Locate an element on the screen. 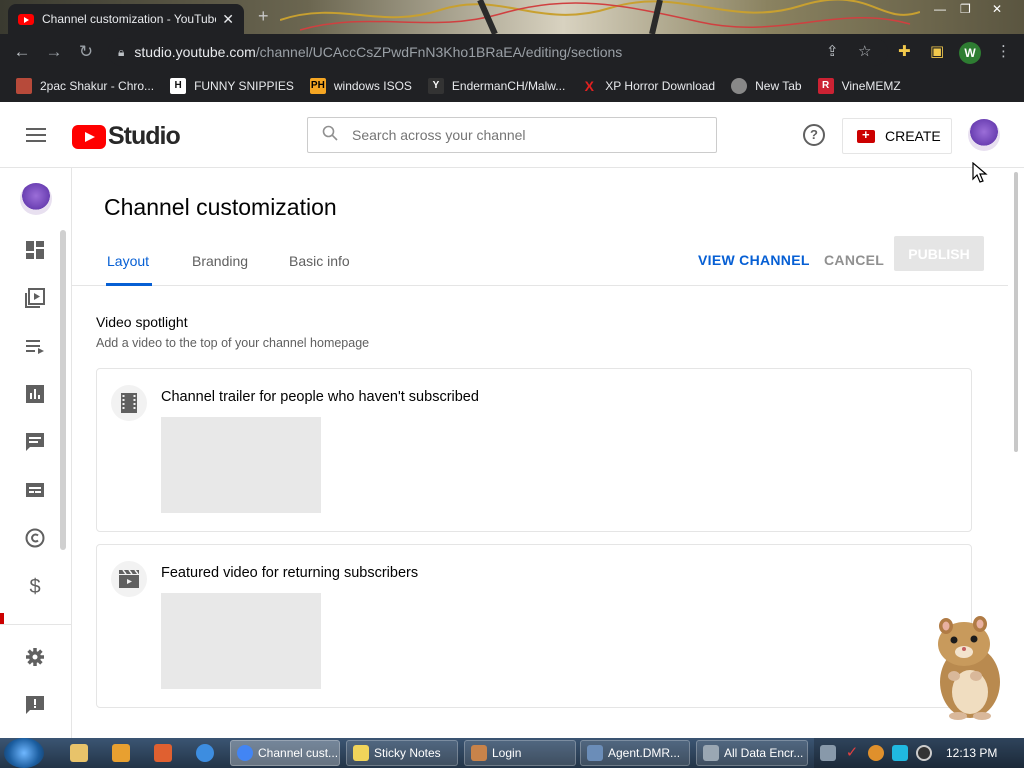 The width and height of the screenshot is (1024, 768). url-host: studio.youtube.com is located at coordinates (195, 52).